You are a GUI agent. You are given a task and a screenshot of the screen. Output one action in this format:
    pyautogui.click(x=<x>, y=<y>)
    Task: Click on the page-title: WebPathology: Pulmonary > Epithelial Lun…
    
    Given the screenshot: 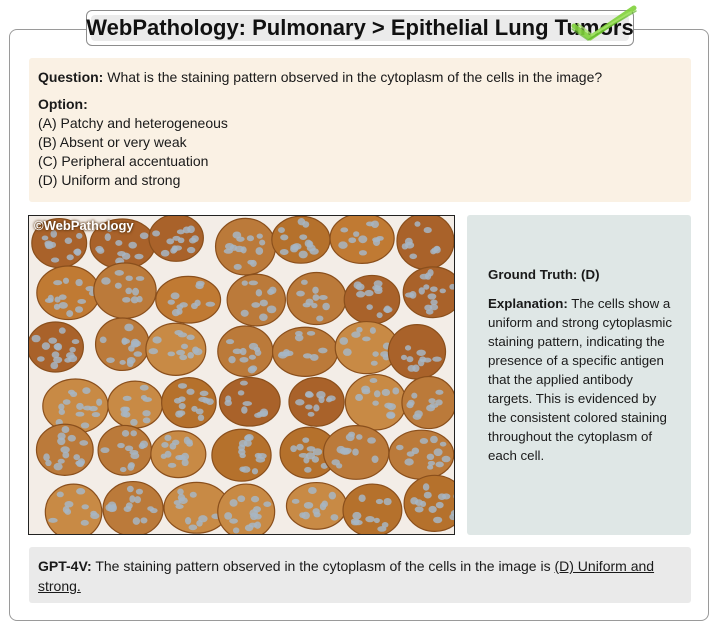 What is the action you would take?
    pyautogui.click(x=360, y=28)
    